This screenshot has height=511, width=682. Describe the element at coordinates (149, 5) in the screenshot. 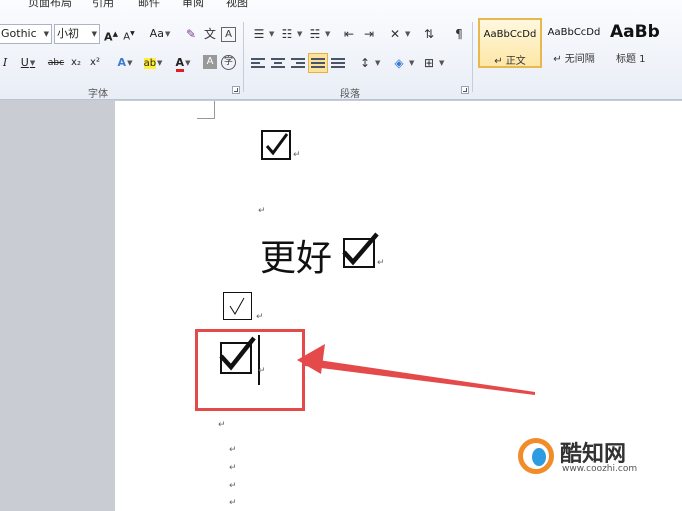

I see `tab-mailings: 邮件` at that location.